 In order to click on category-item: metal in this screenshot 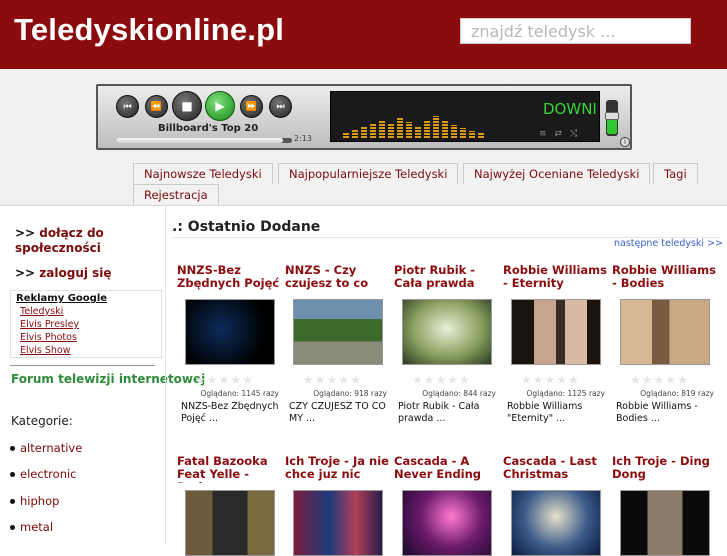, I will do `click(31, 527)`.